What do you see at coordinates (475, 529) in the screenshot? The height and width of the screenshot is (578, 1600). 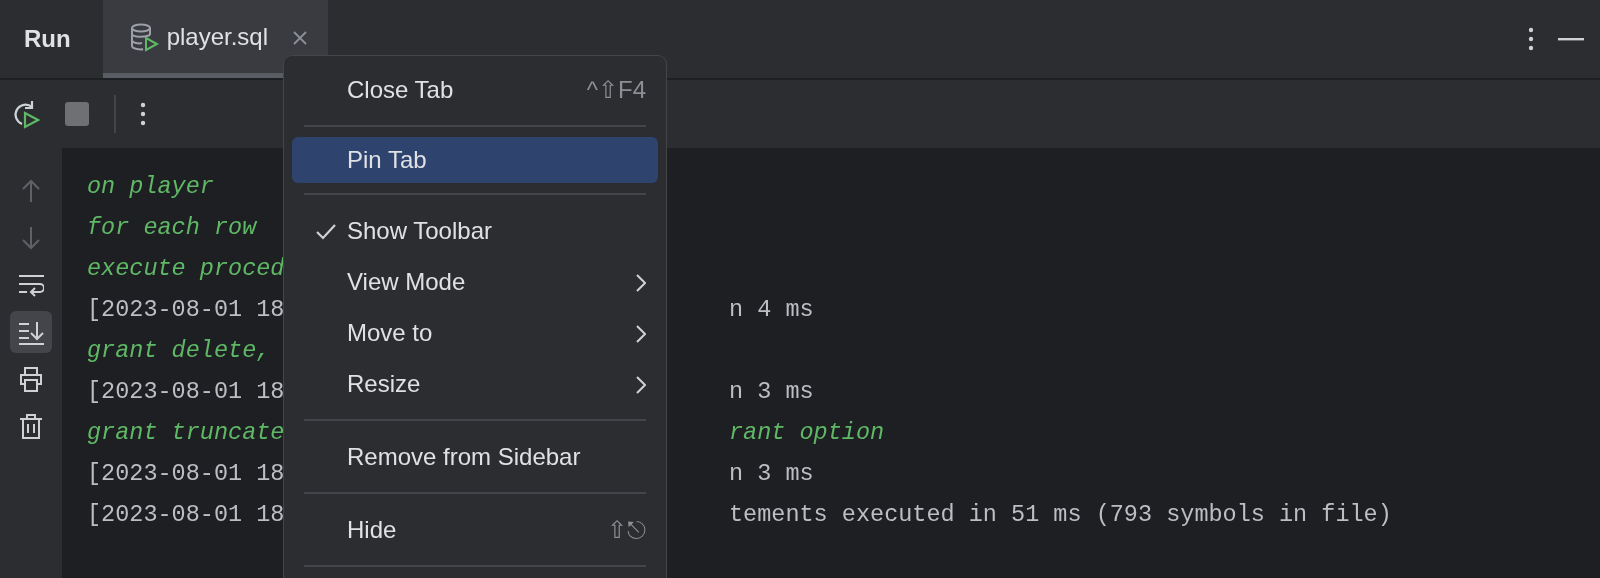 I see `menu-item: Hide ⇧⎋` at bounding box center [475, 529].